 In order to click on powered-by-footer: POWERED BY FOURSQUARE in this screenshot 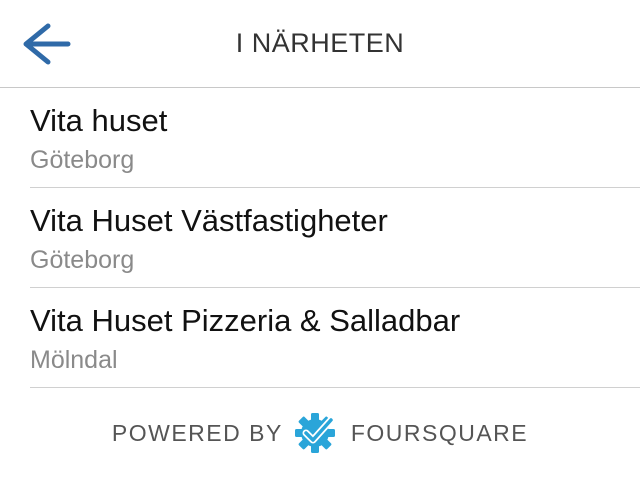, I will do `click(320, 433)`.